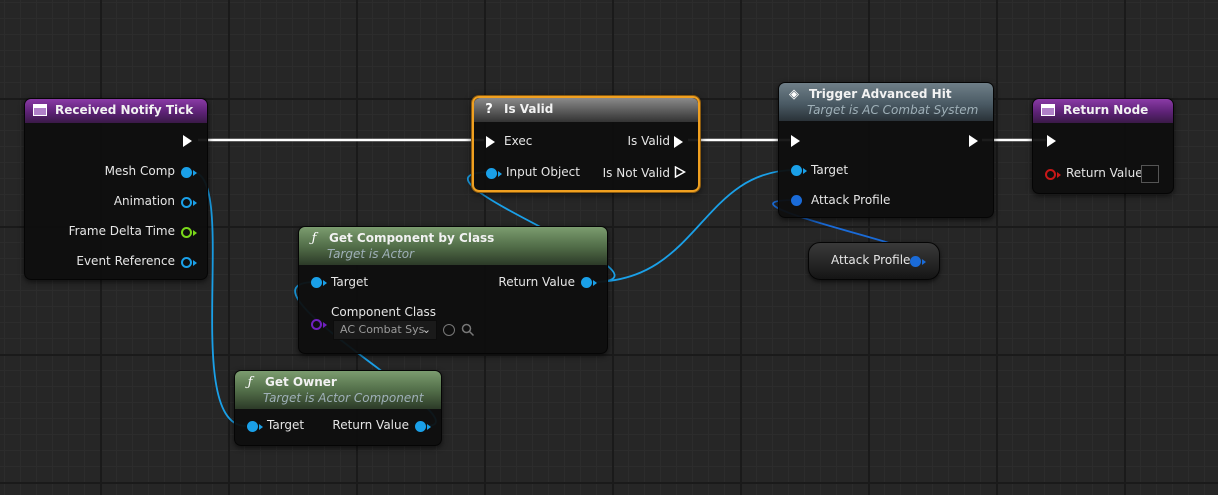  Describe the element at coordinates (371, 254) in the screenshot. I see `node-subtitle: Target is Actor` at that location.